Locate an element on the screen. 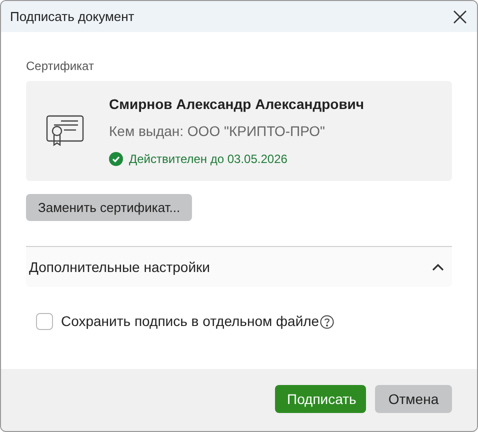 This screenshot has height=432, width=478. help-icon is located at coordinates (327, 321).